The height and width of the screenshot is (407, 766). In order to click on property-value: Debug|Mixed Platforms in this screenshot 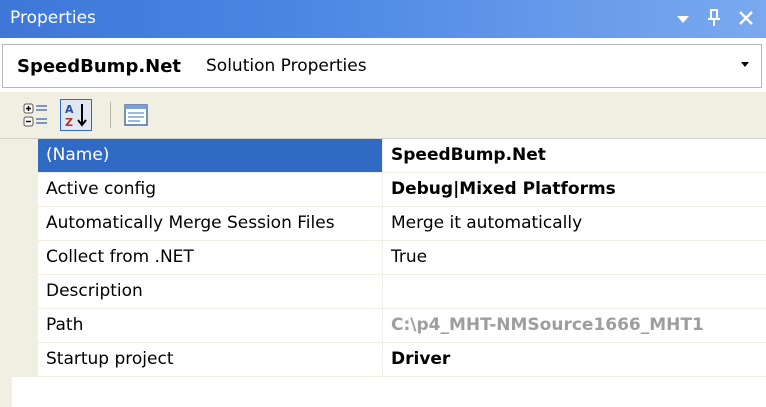, I will do `click(574, 190)`.